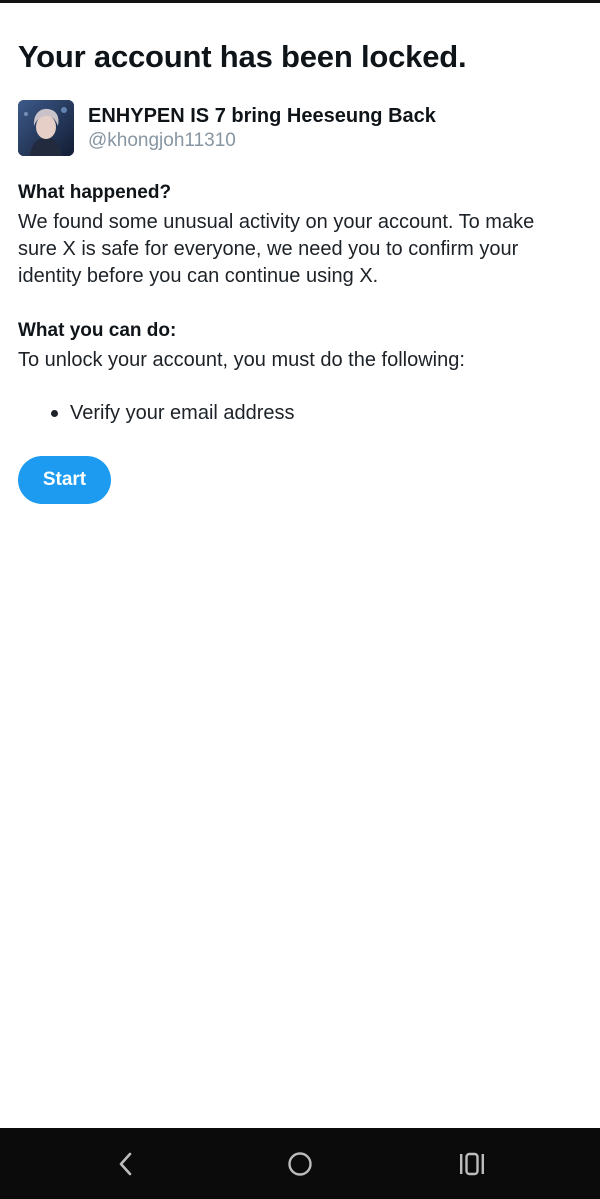 This screenshot has height=1199, width=600. I want to click on home-button, so click(300, 1163).